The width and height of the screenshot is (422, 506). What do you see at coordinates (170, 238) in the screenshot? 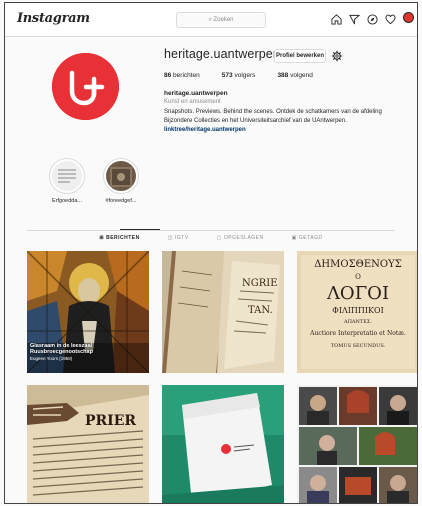
I see `igtv-icon: ◫` at bounding box center [170, 238].